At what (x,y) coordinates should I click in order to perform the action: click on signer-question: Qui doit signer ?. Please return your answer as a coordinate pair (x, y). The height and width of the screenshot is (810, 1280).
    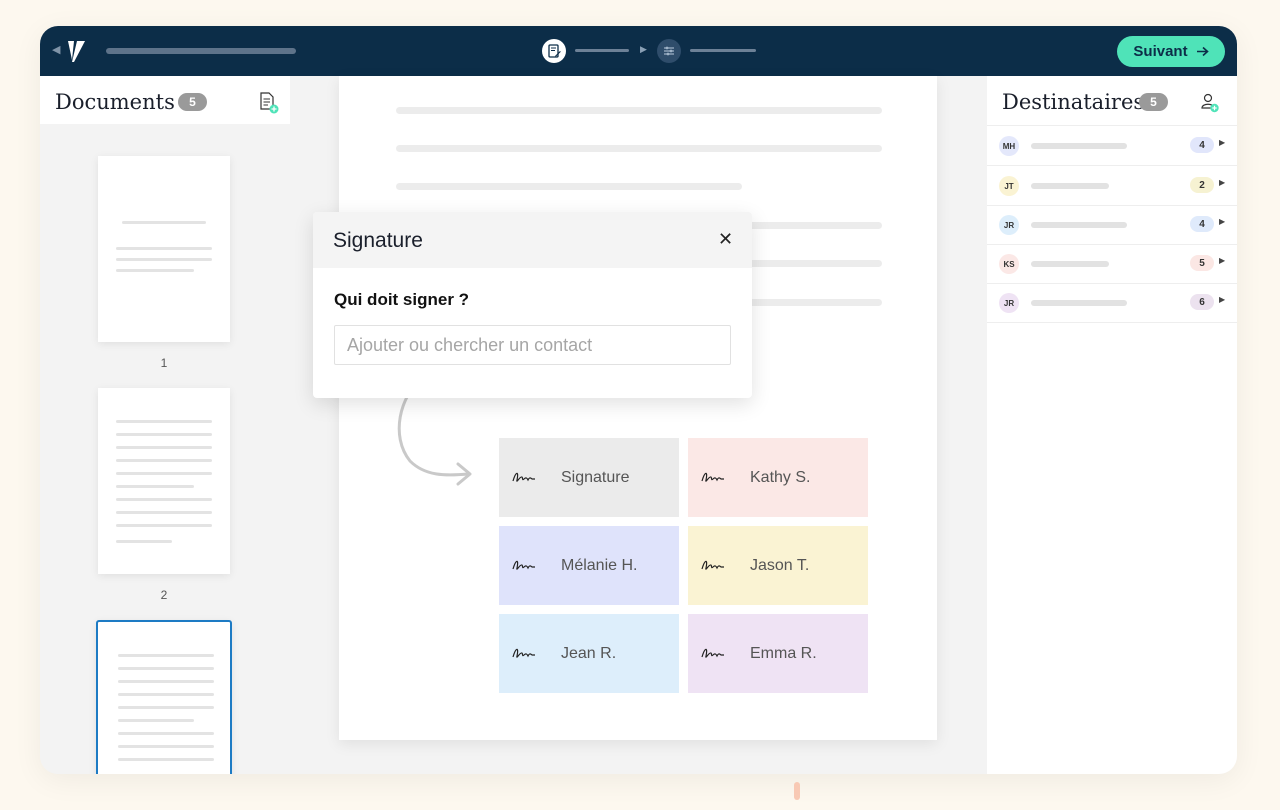
    Looking at the image, I should click on (402, 299).